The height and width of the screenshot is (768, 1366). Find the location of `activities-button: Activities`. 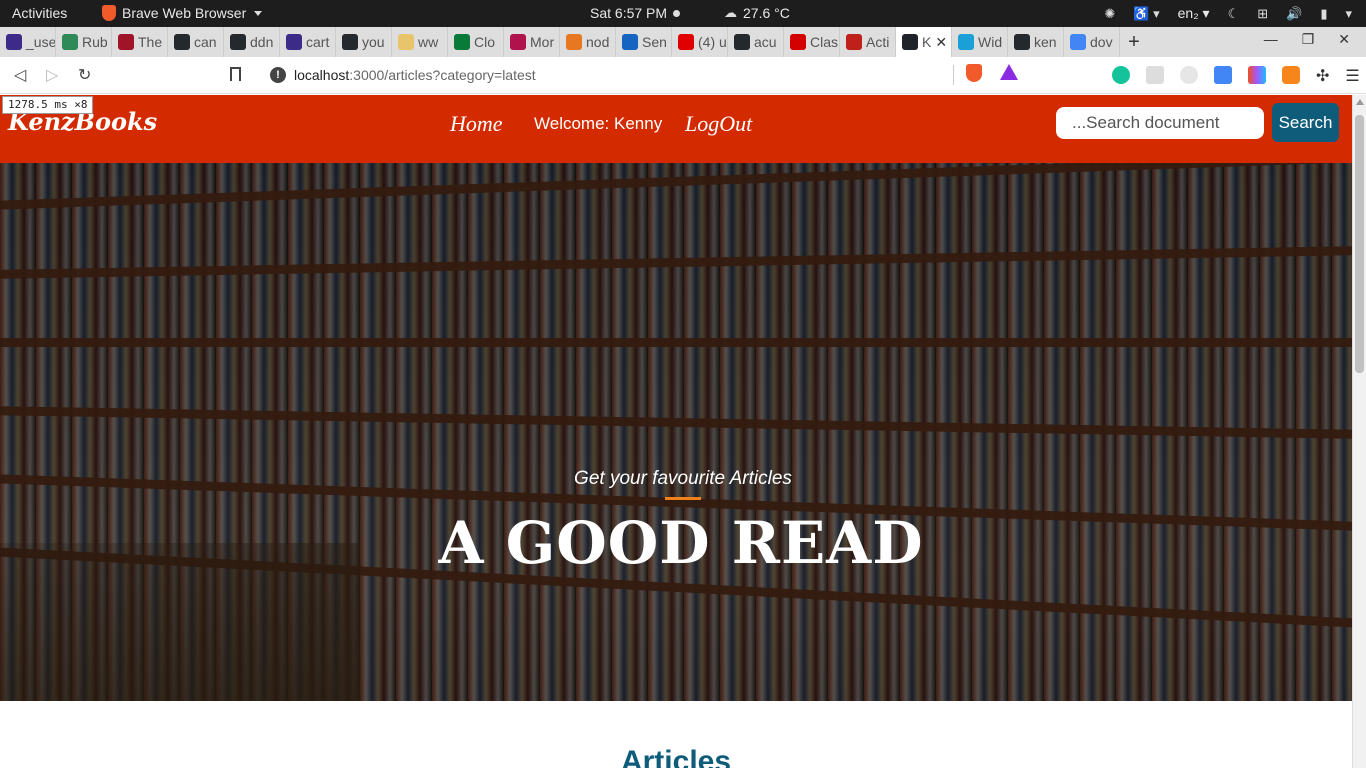

activities-button: Activities is located at coordinates (39, 13).